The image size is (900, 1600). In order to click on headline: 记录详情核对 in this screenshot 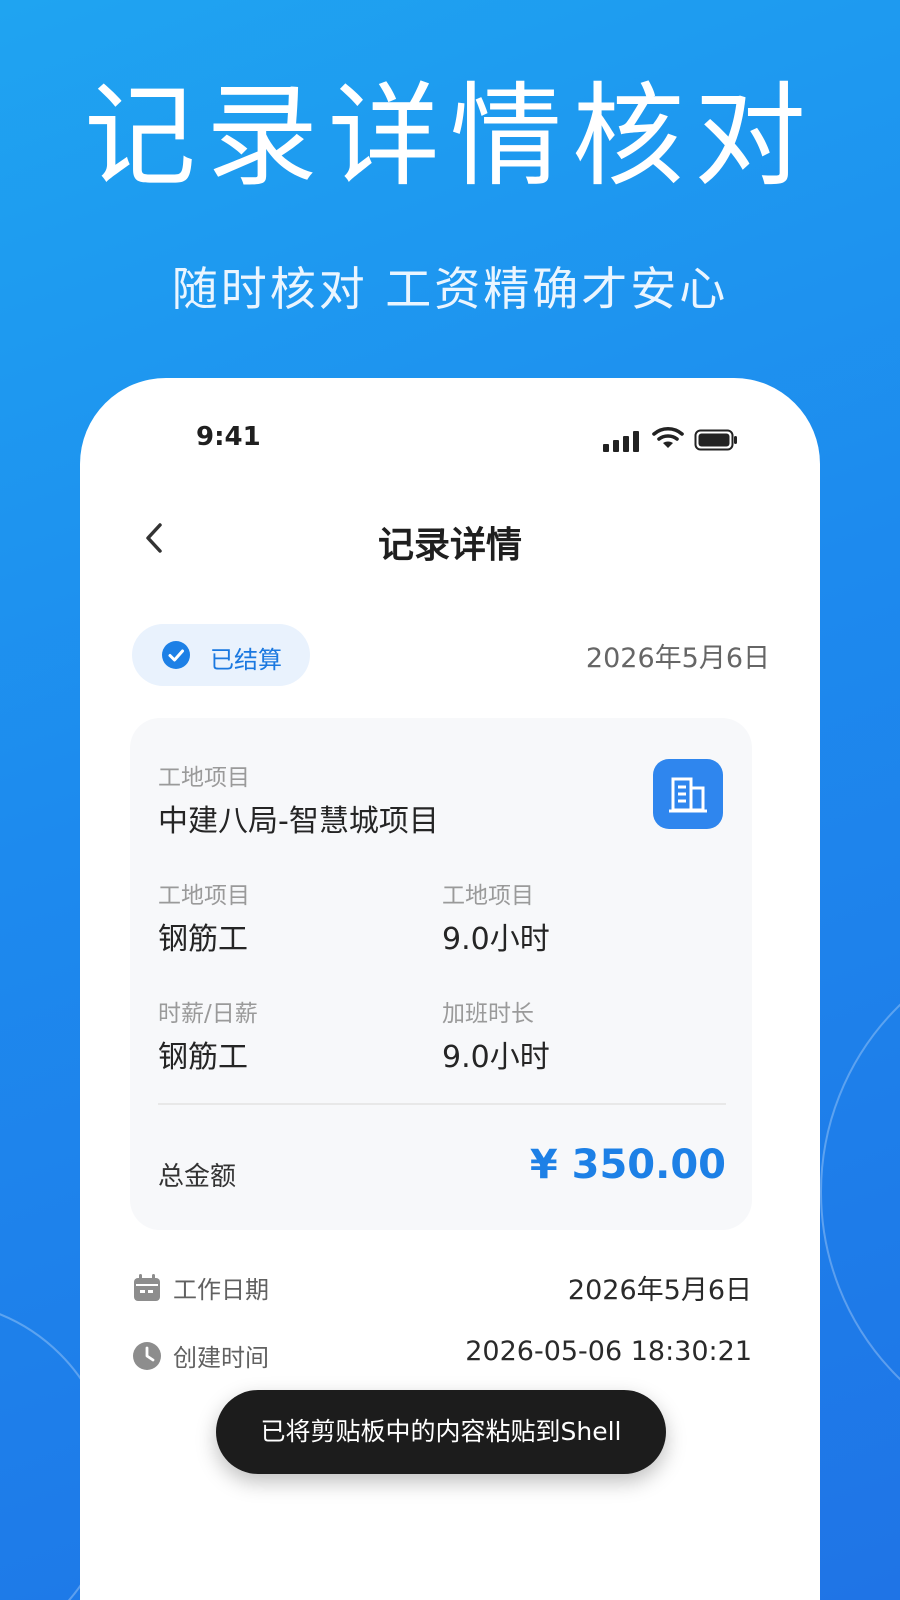, I will do `click(450, 137)`.